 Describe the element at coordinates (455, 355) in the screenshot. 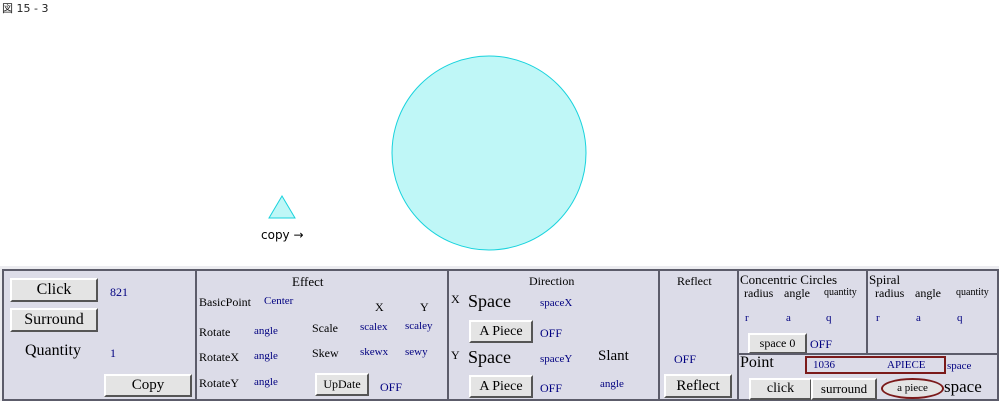

I see `direction-y-marker: Y` at that location.